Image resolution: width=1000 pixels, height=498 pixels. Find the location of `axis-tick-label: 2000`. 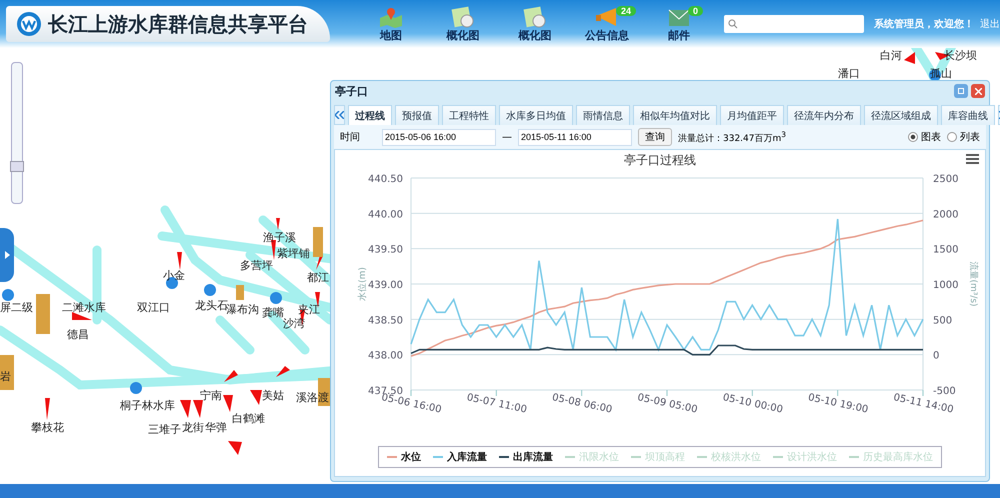

axis-tick-label: 2000 is located at coordinates (945, 214).